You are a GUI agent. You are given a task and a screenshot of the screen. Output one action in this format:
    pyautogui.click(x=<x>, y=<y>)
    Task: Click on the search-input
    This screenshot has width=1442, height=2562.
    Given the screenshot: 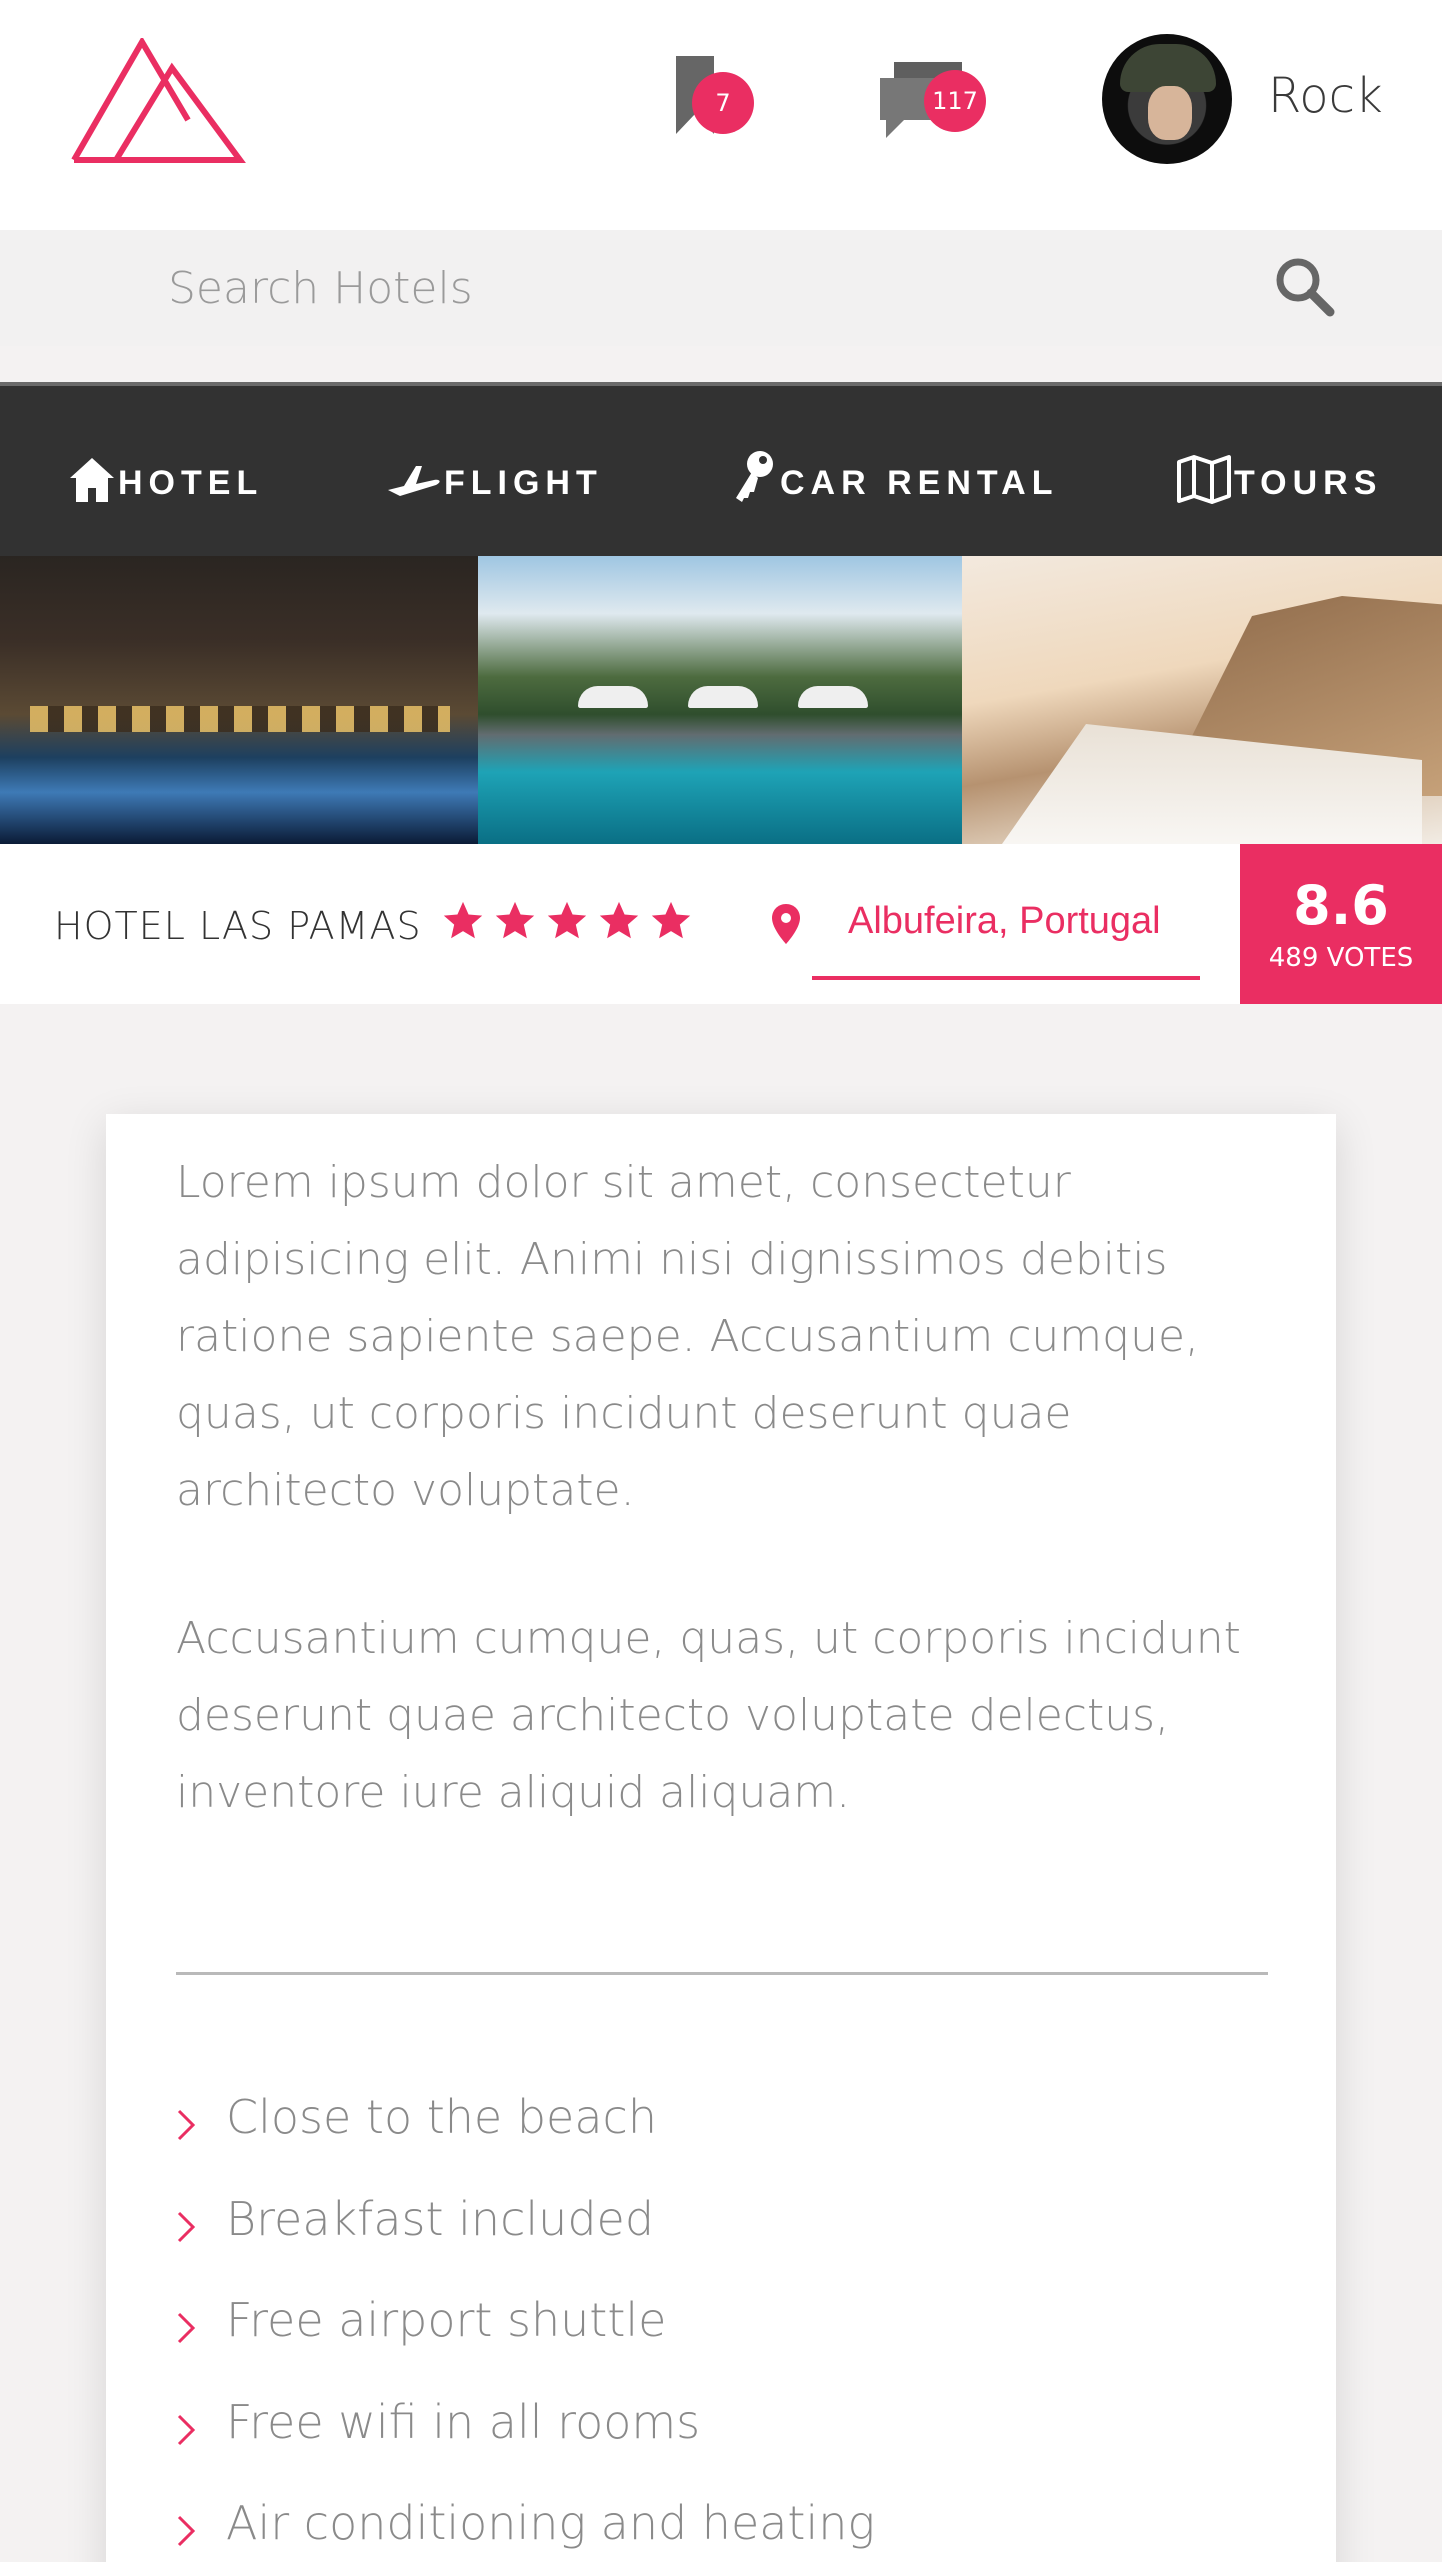 What is the action you would take?
    pyautogui.click(x=698, y=288)
    